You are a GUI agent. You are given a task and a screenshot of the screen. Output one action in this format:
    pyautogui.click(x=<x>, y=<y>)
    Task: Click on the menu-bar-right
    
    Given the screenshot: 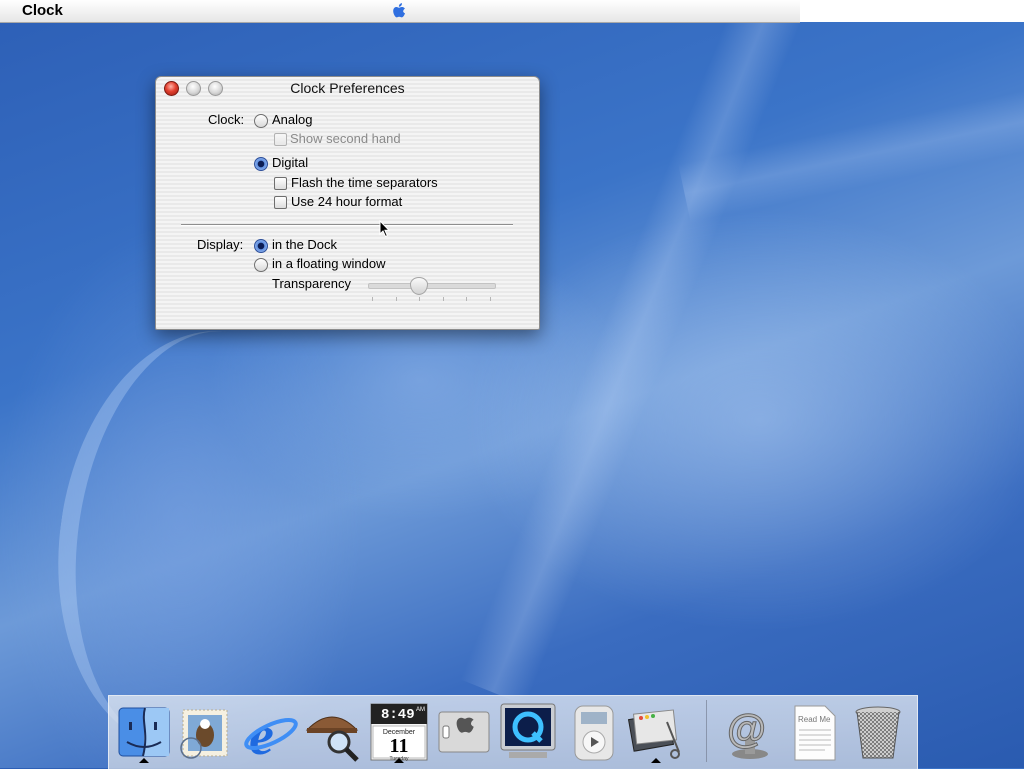 What is the action you would take?
    pyautogui.click(x=912, y=11)
    